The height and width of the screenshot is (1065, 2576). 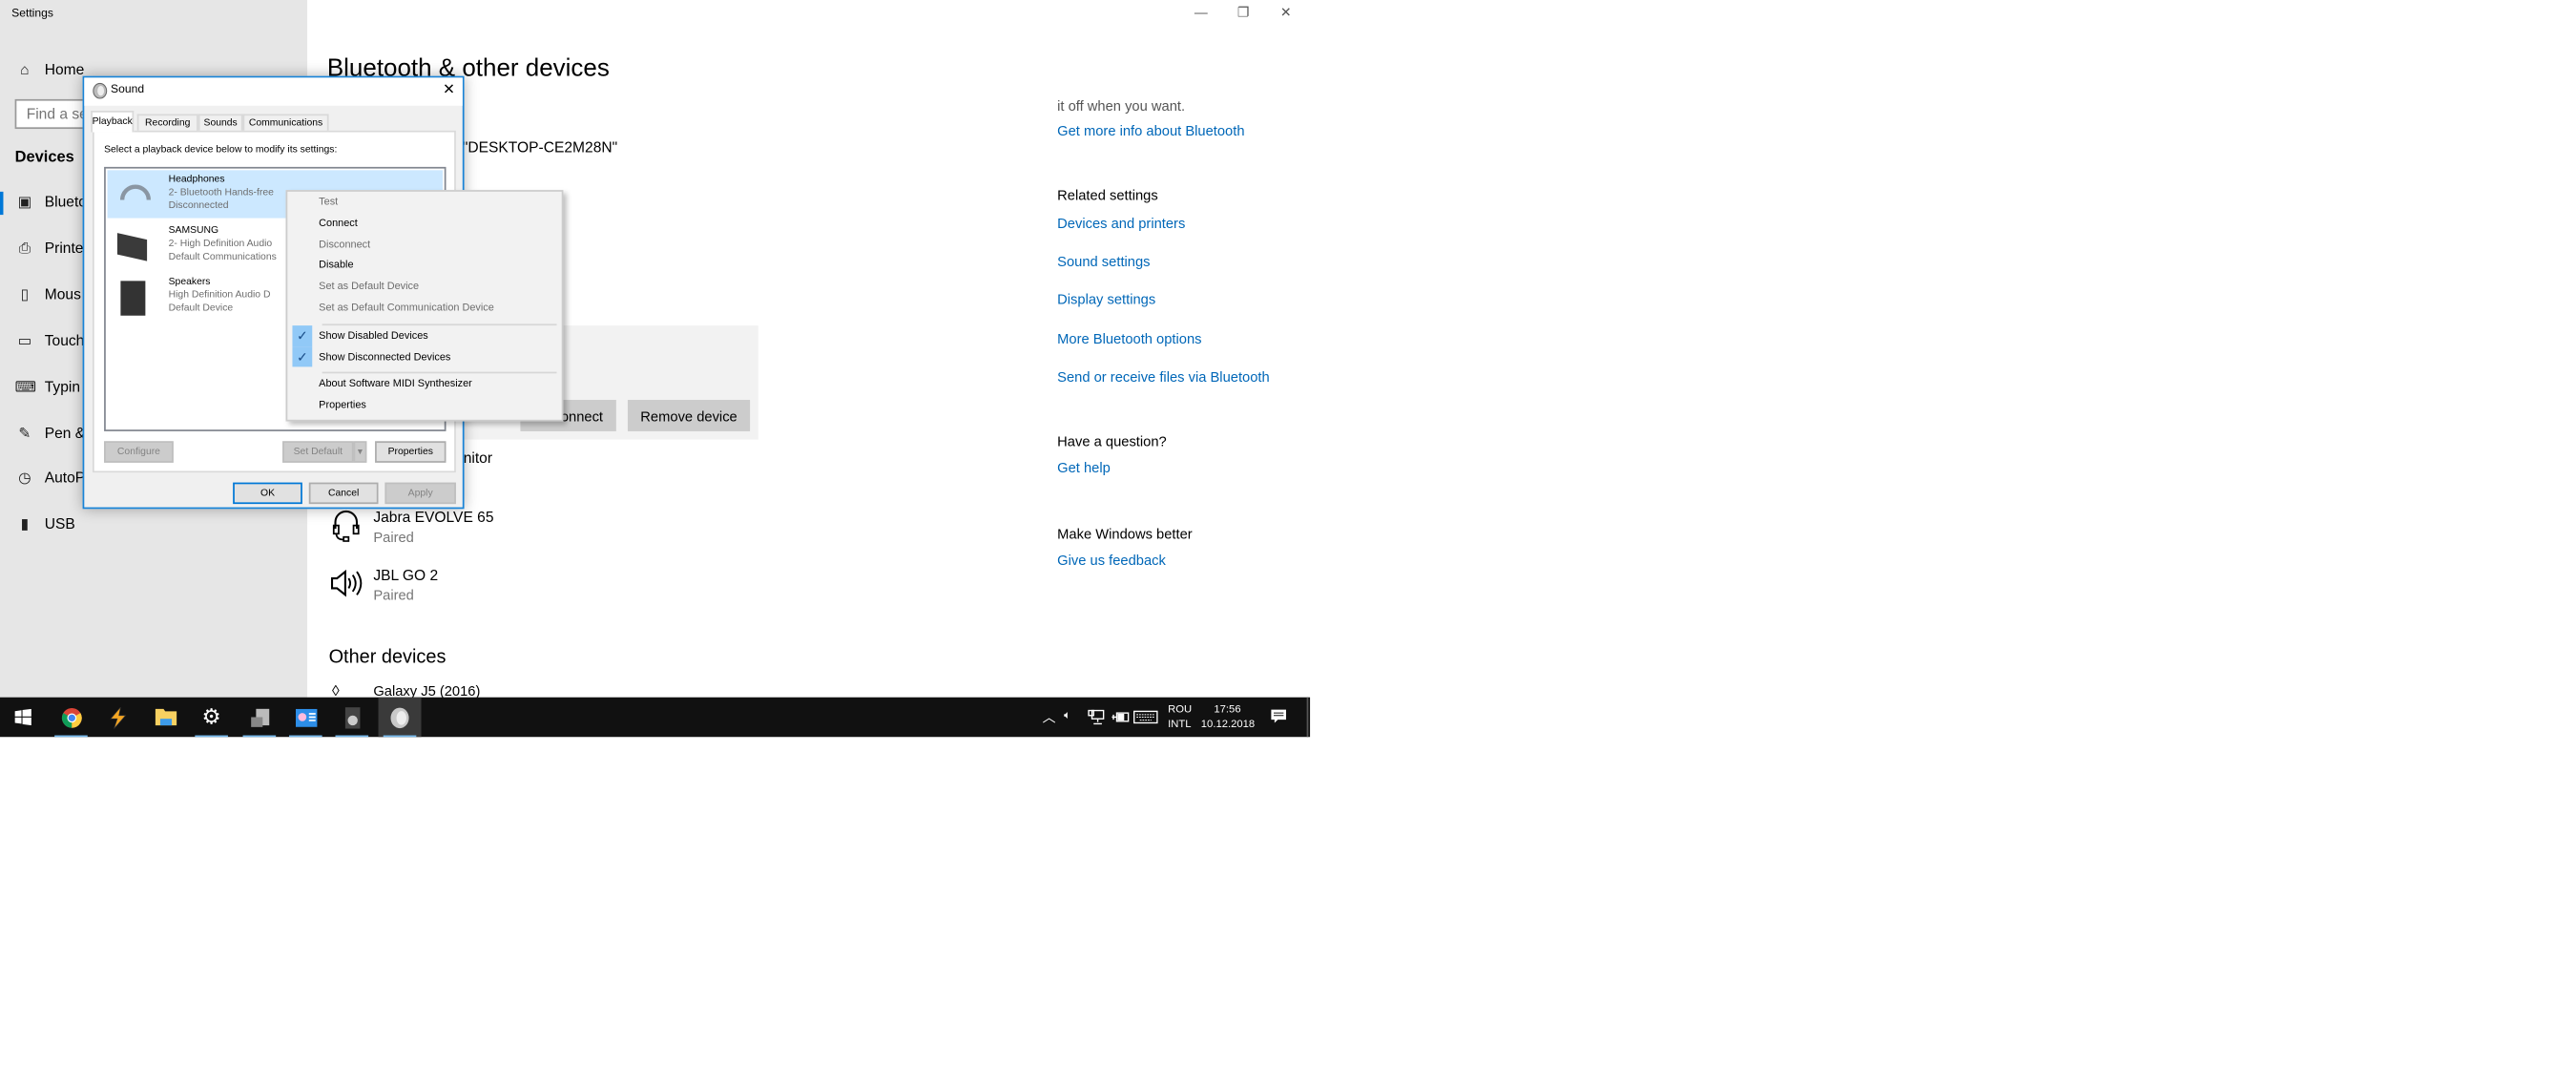 What do you see at coordinates (1121, 106) in the screenshot?
I see `intro-text: it off when you want.` at bounding box center [1121, 106].